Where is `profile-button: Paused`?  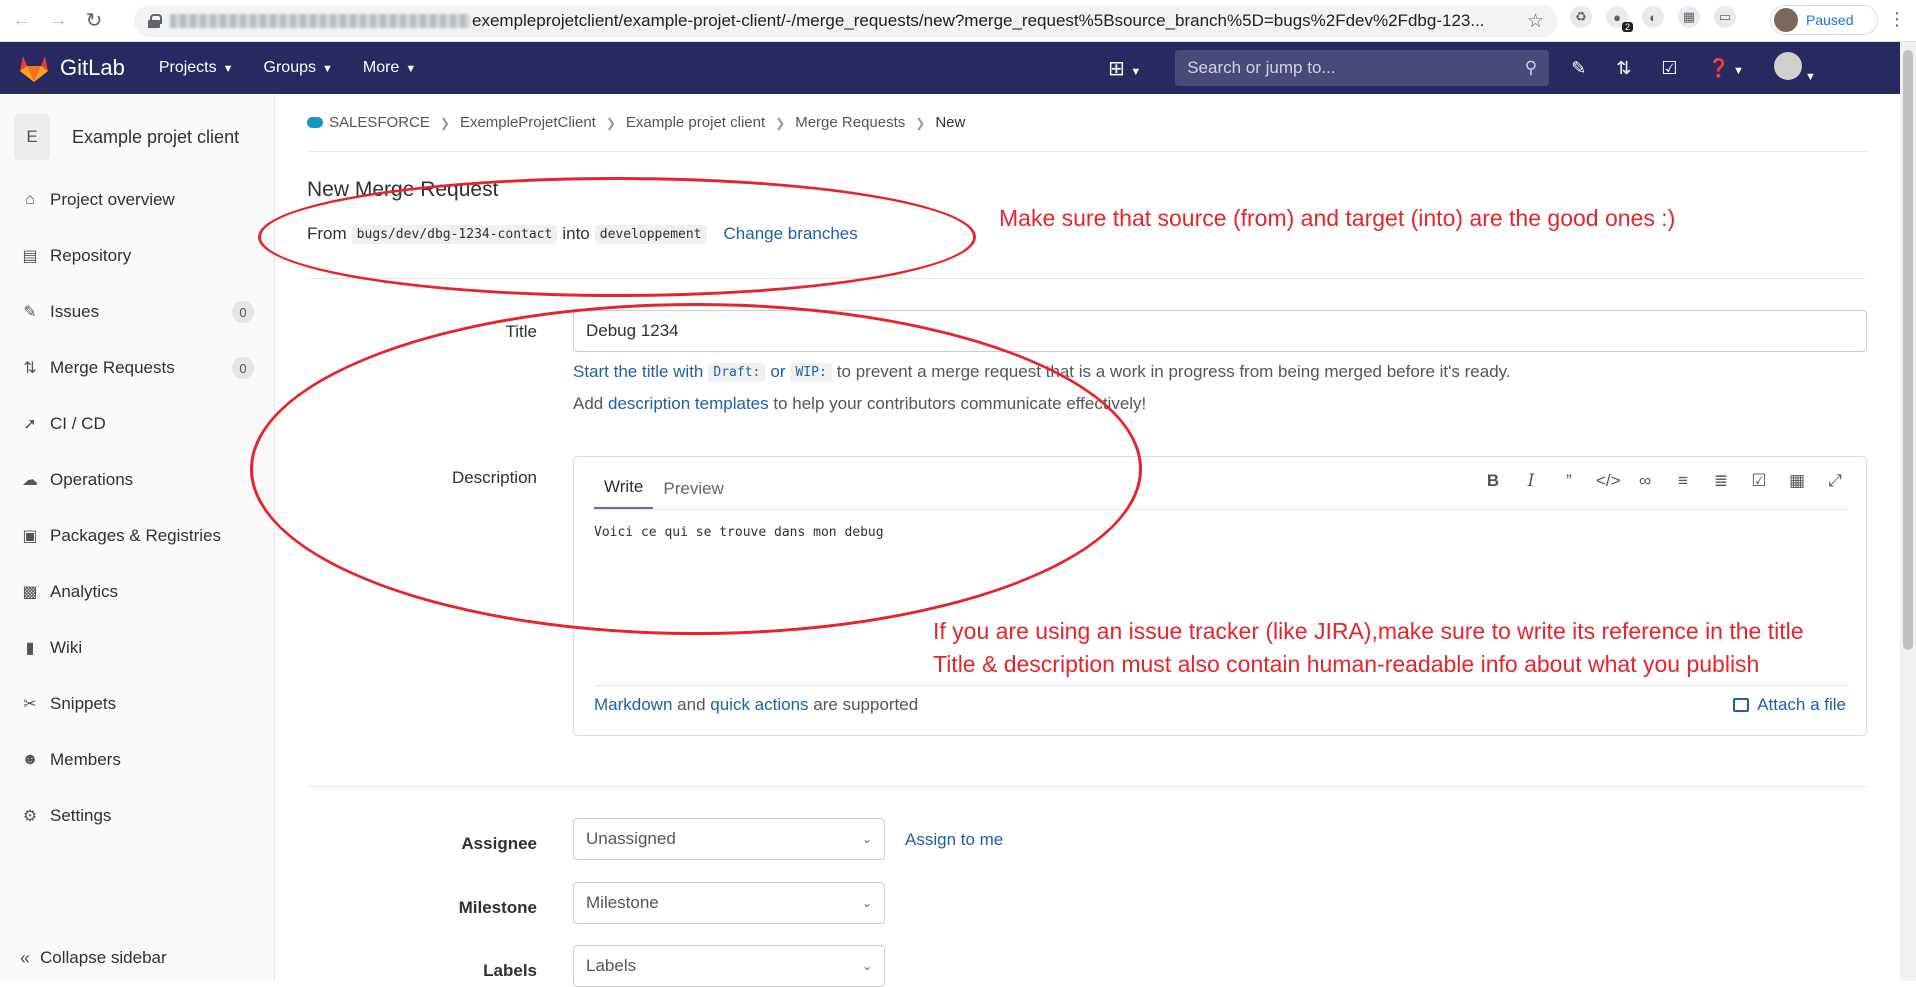 profile-button: Paused is located at coordinates (1824, 20).